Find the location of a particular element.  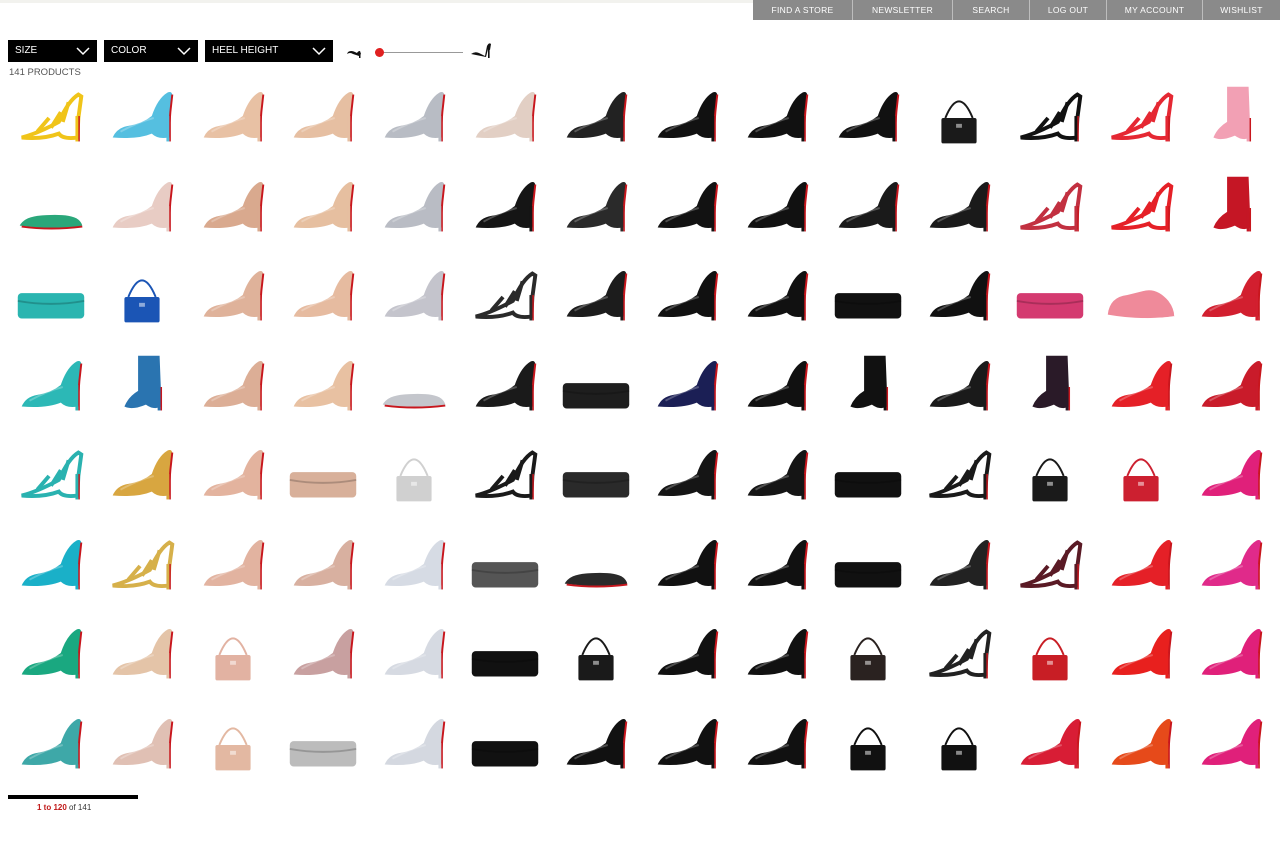

nav-wishlist: WISHLIST is located at coordinates (1241, 10).